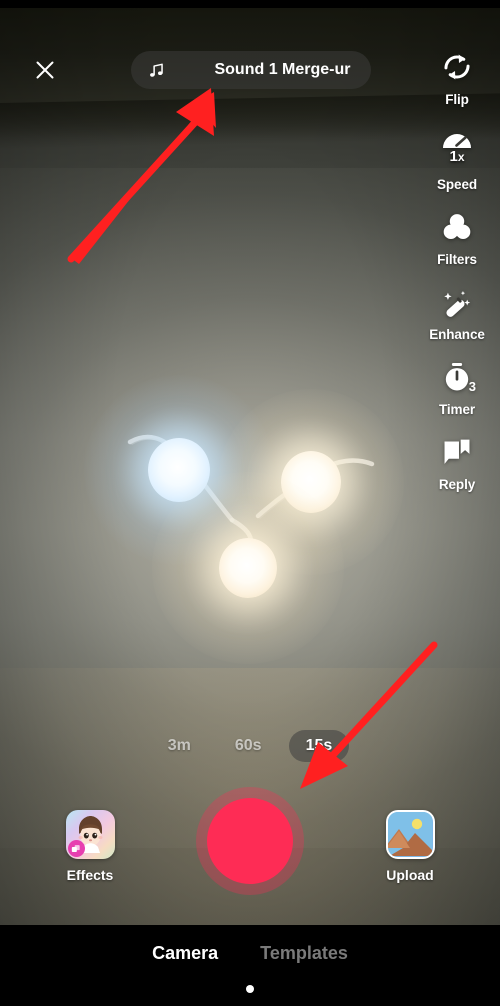  What do you see at coordinates (250, 965) in the screenshot?
I see `bottom-tab-bar: Camera Templates` at bounding box center [250, 965].